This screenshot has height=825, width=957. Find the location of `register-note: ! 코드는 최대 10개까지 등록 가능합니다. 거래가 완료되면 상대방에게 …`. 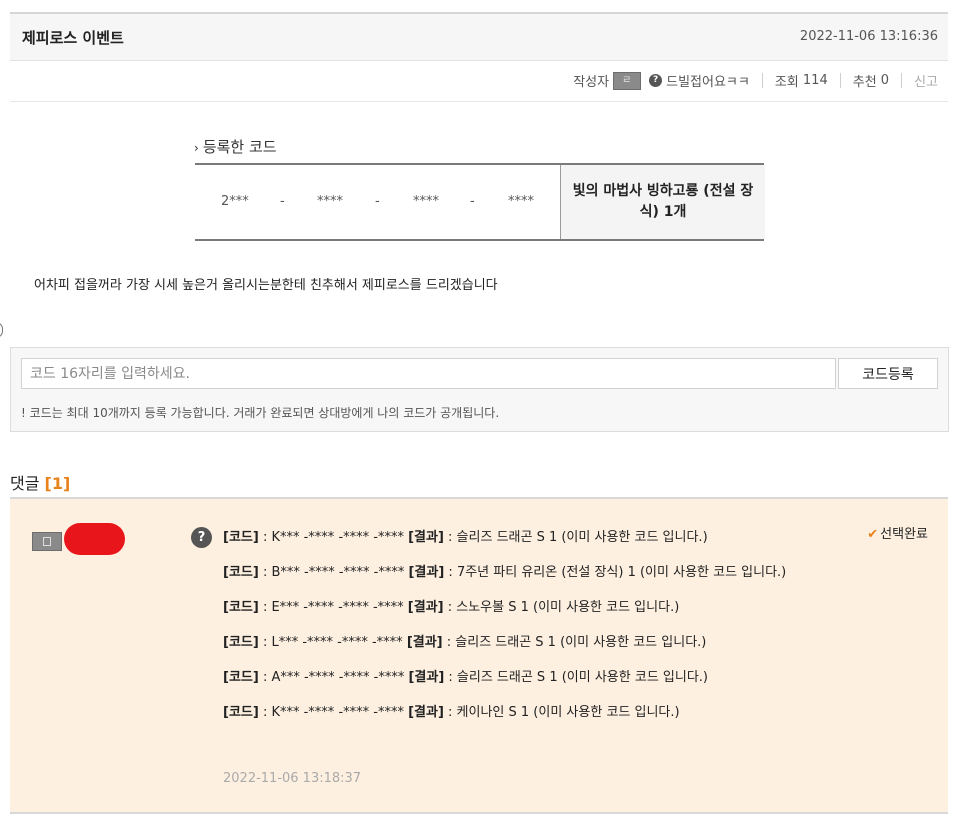

register-note: ! 코드는 최대 10개까지 등록 가능합니다. 거래가 완료되면 상대방에게 … is located at coordinates (260, 413).